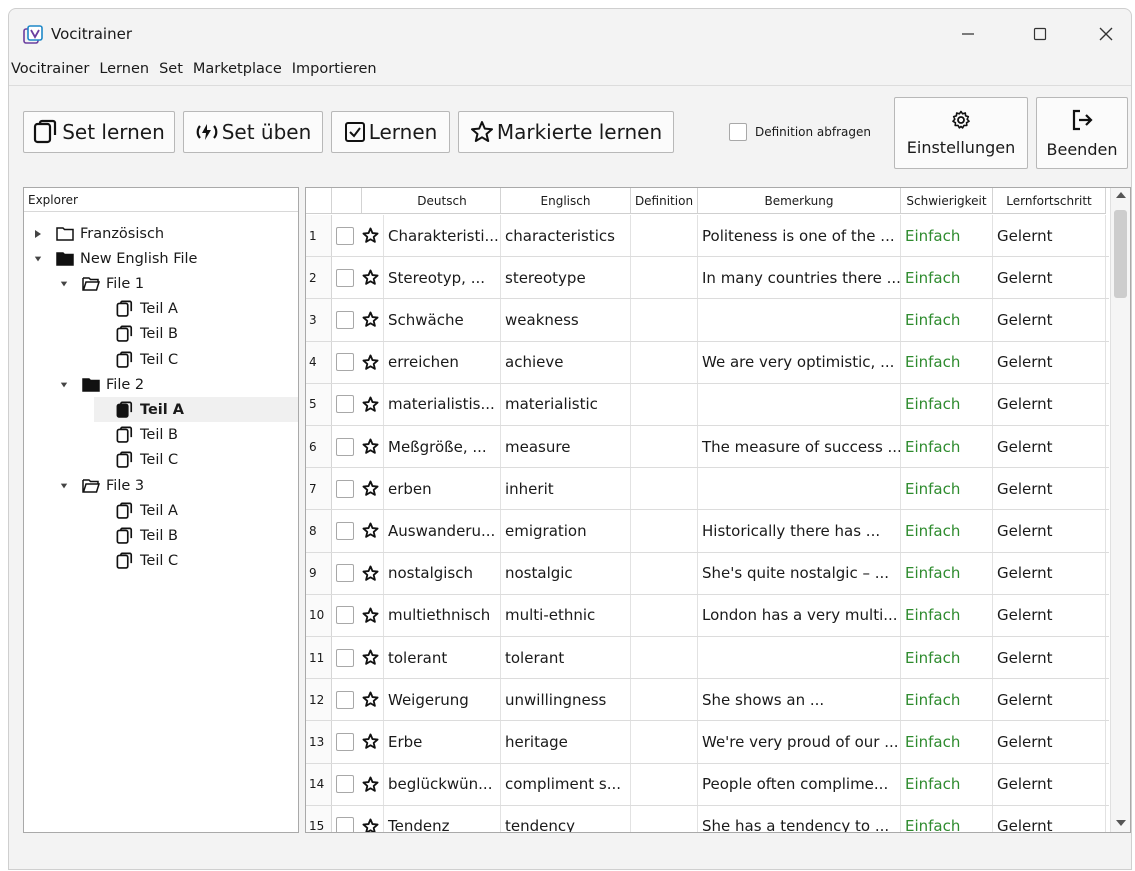  Describe the element at coordinates (566, 615) in the screenshot. I see `cell-englisch: multi-ethnic` at that location.